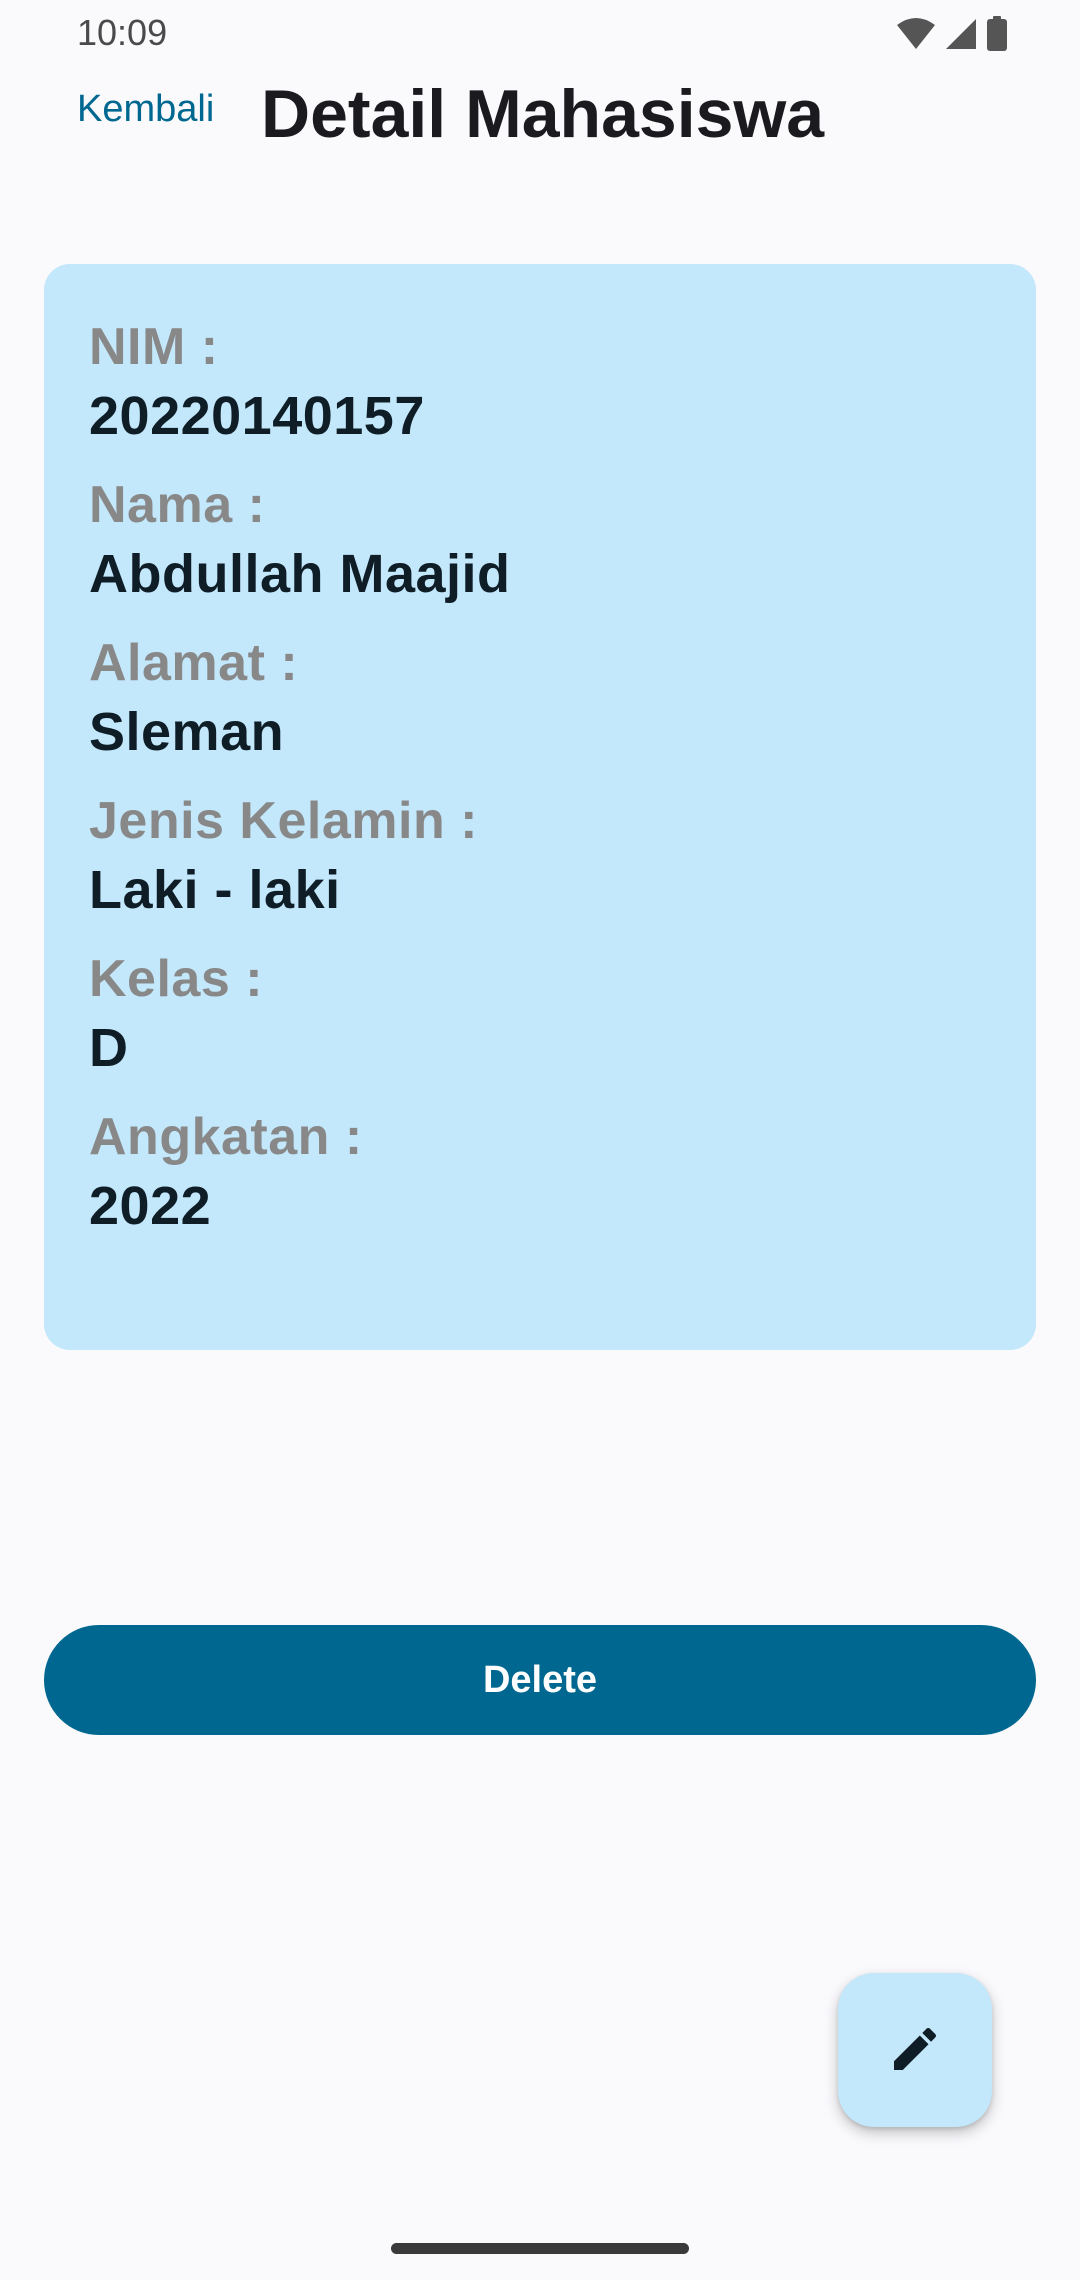 This screenshot has width=1080, height=2280. I want to click on signal-icon, so click(961, 36).